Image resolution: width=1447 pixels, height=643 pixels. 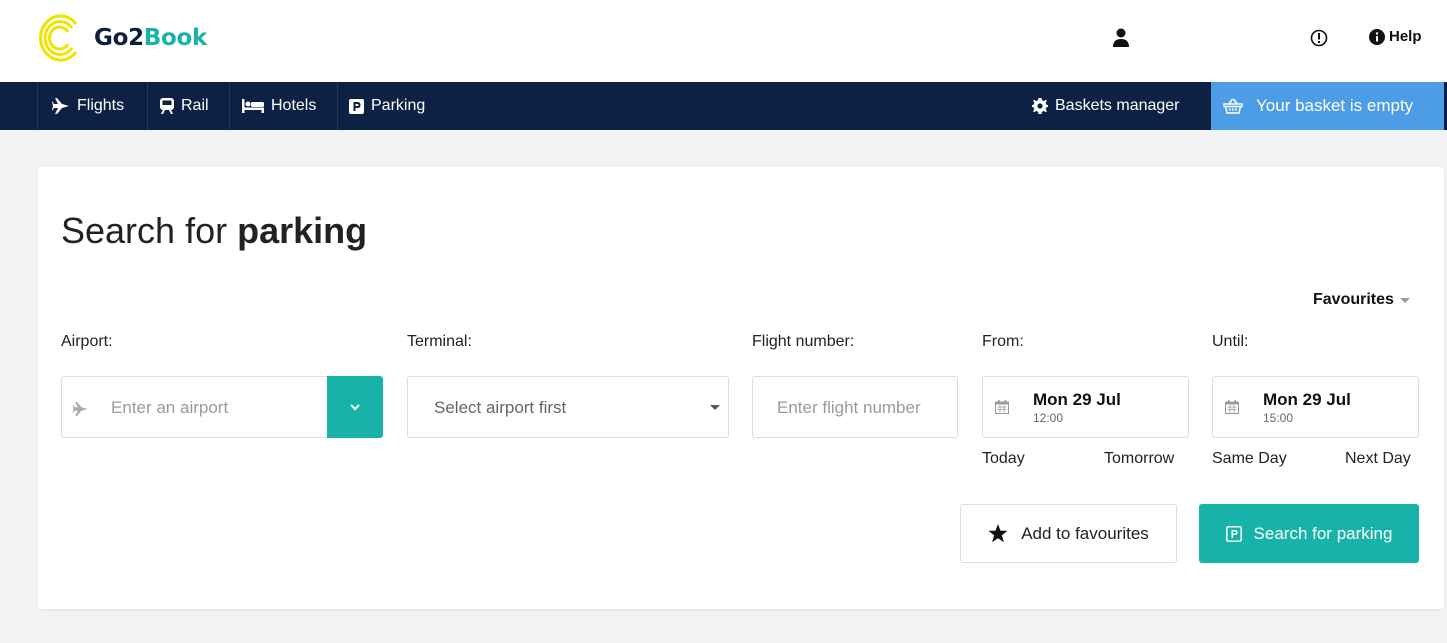 What do you see at coordinates (500, 407) in the screenshot?
I see `terminal-value: Select airport first` at bounding box center [500, 407].